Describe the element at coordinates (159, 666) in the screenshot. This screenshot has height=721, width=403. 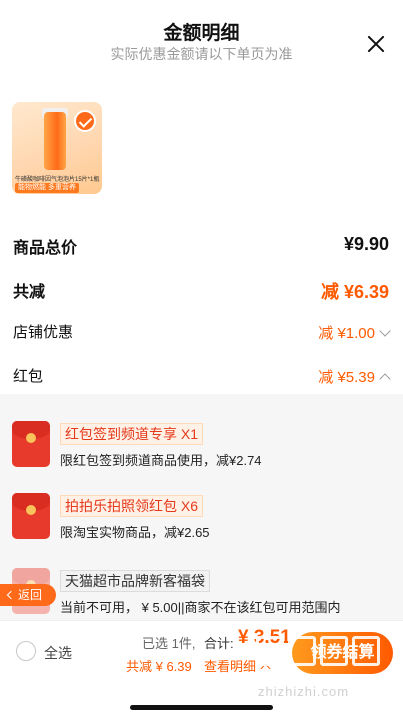
I see `bottom-reduce: 共减 ¥ 6.39` at that location.